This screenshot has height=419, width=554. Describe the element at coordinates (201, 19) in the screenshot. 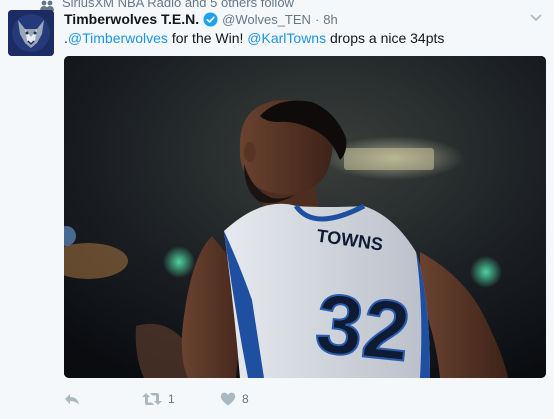

I see `tweet-header: Timberwolves T.E.N. @Wolves_TEN · 8h` at that location.